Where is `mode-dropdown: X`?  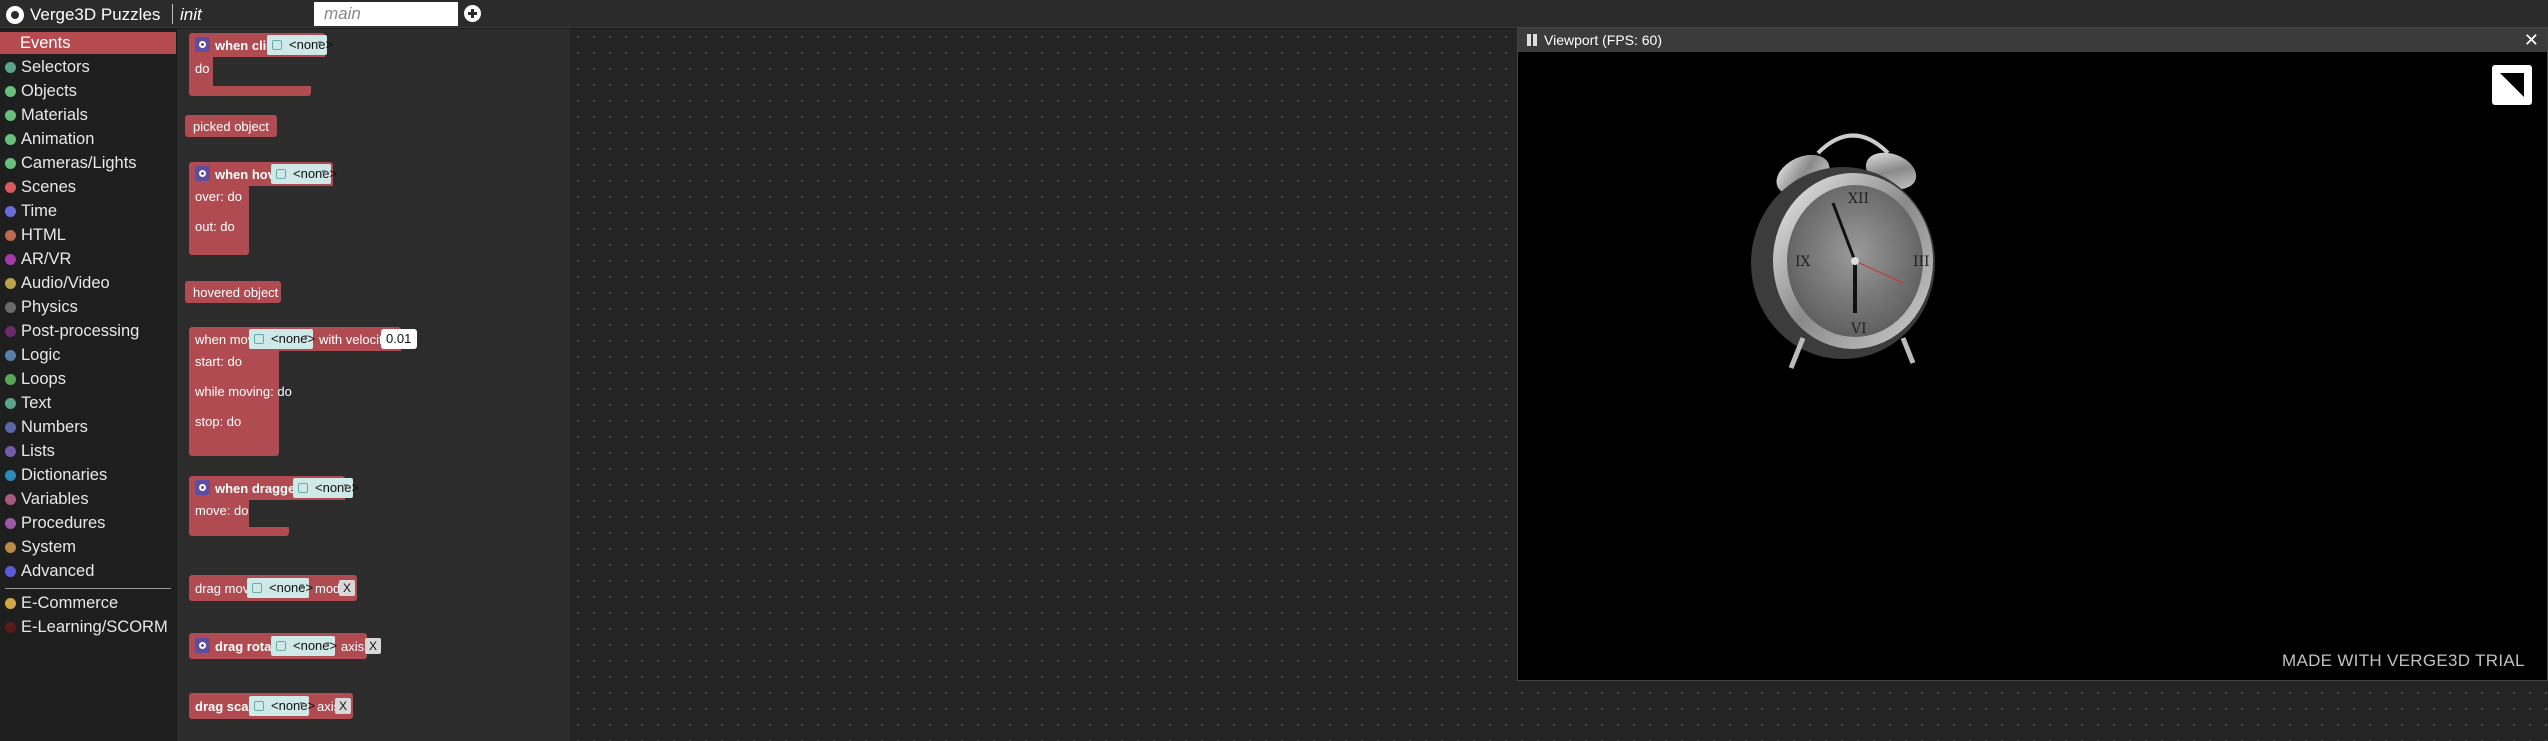 mode-dropdown: X is located at coordinates (347, 588).